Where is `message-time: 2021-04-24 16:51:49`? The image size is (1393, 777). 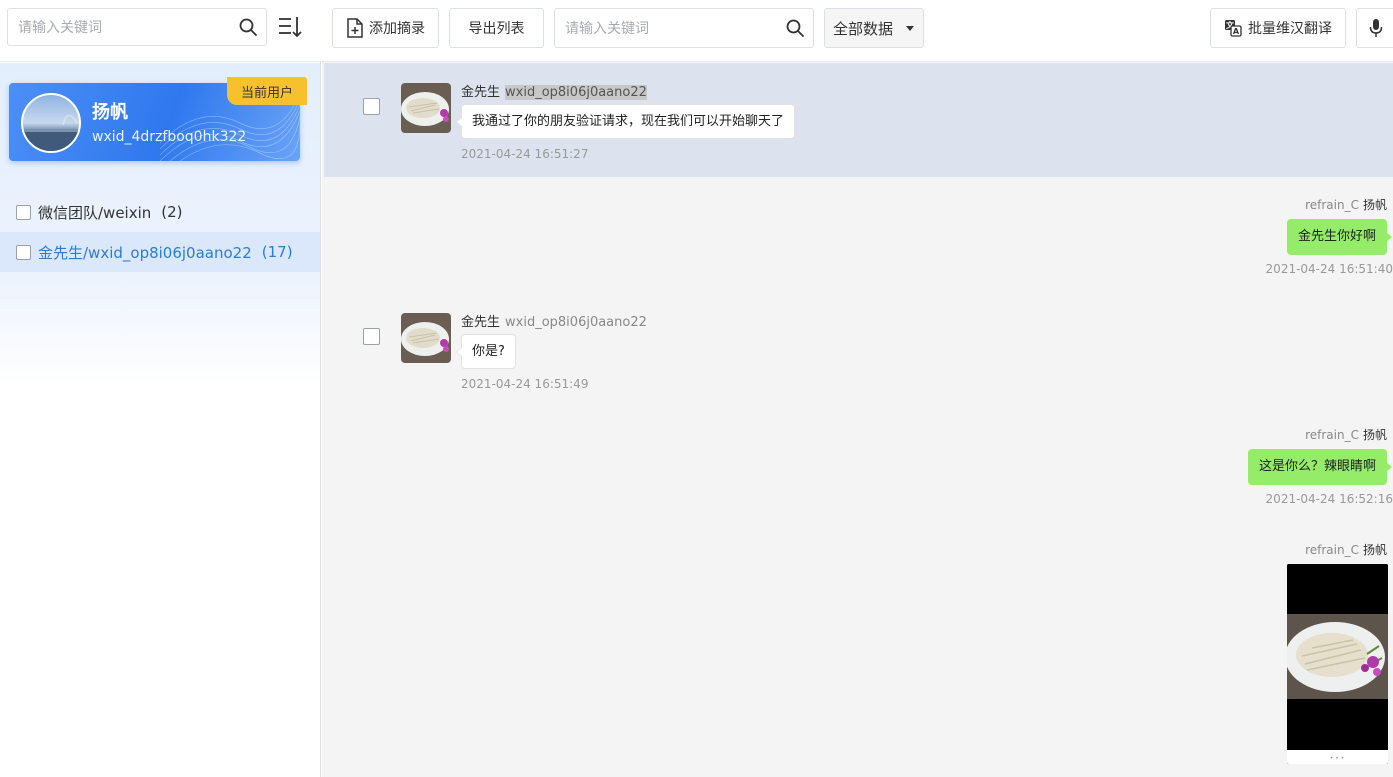
message-time: 2021-04-24 16:51:49 is located at coordinates (525, 384).